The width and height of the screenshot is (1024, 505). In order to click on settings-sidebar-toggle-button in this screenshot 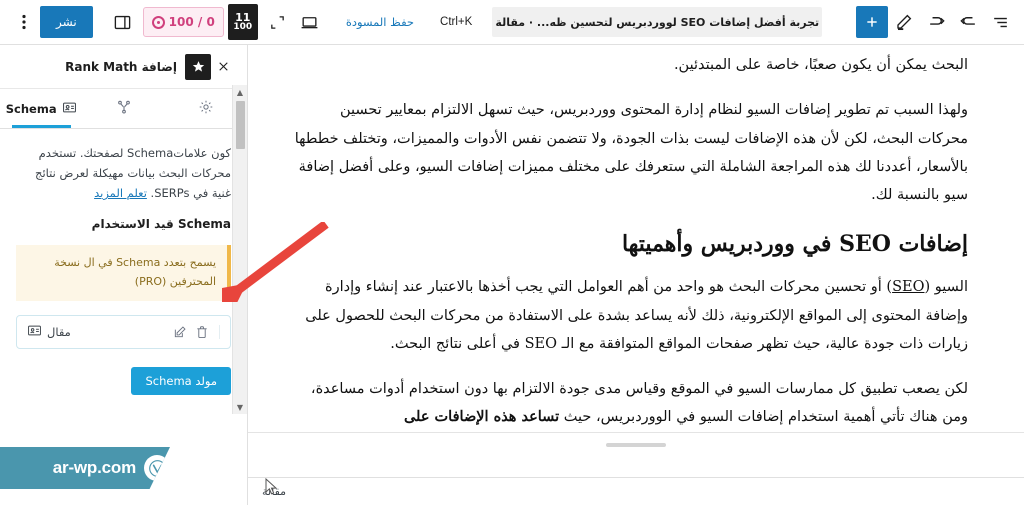, I will do `click(123, 22)`.